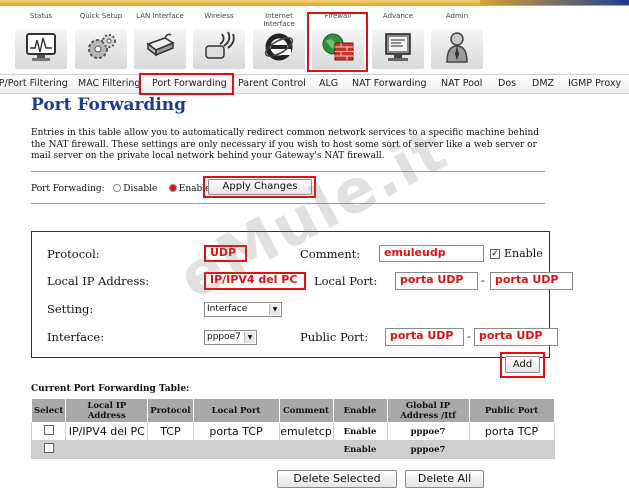  I want to click on port-forwarding-toggle-row: Port Forwading: Disable Enable, so click(120, 189).